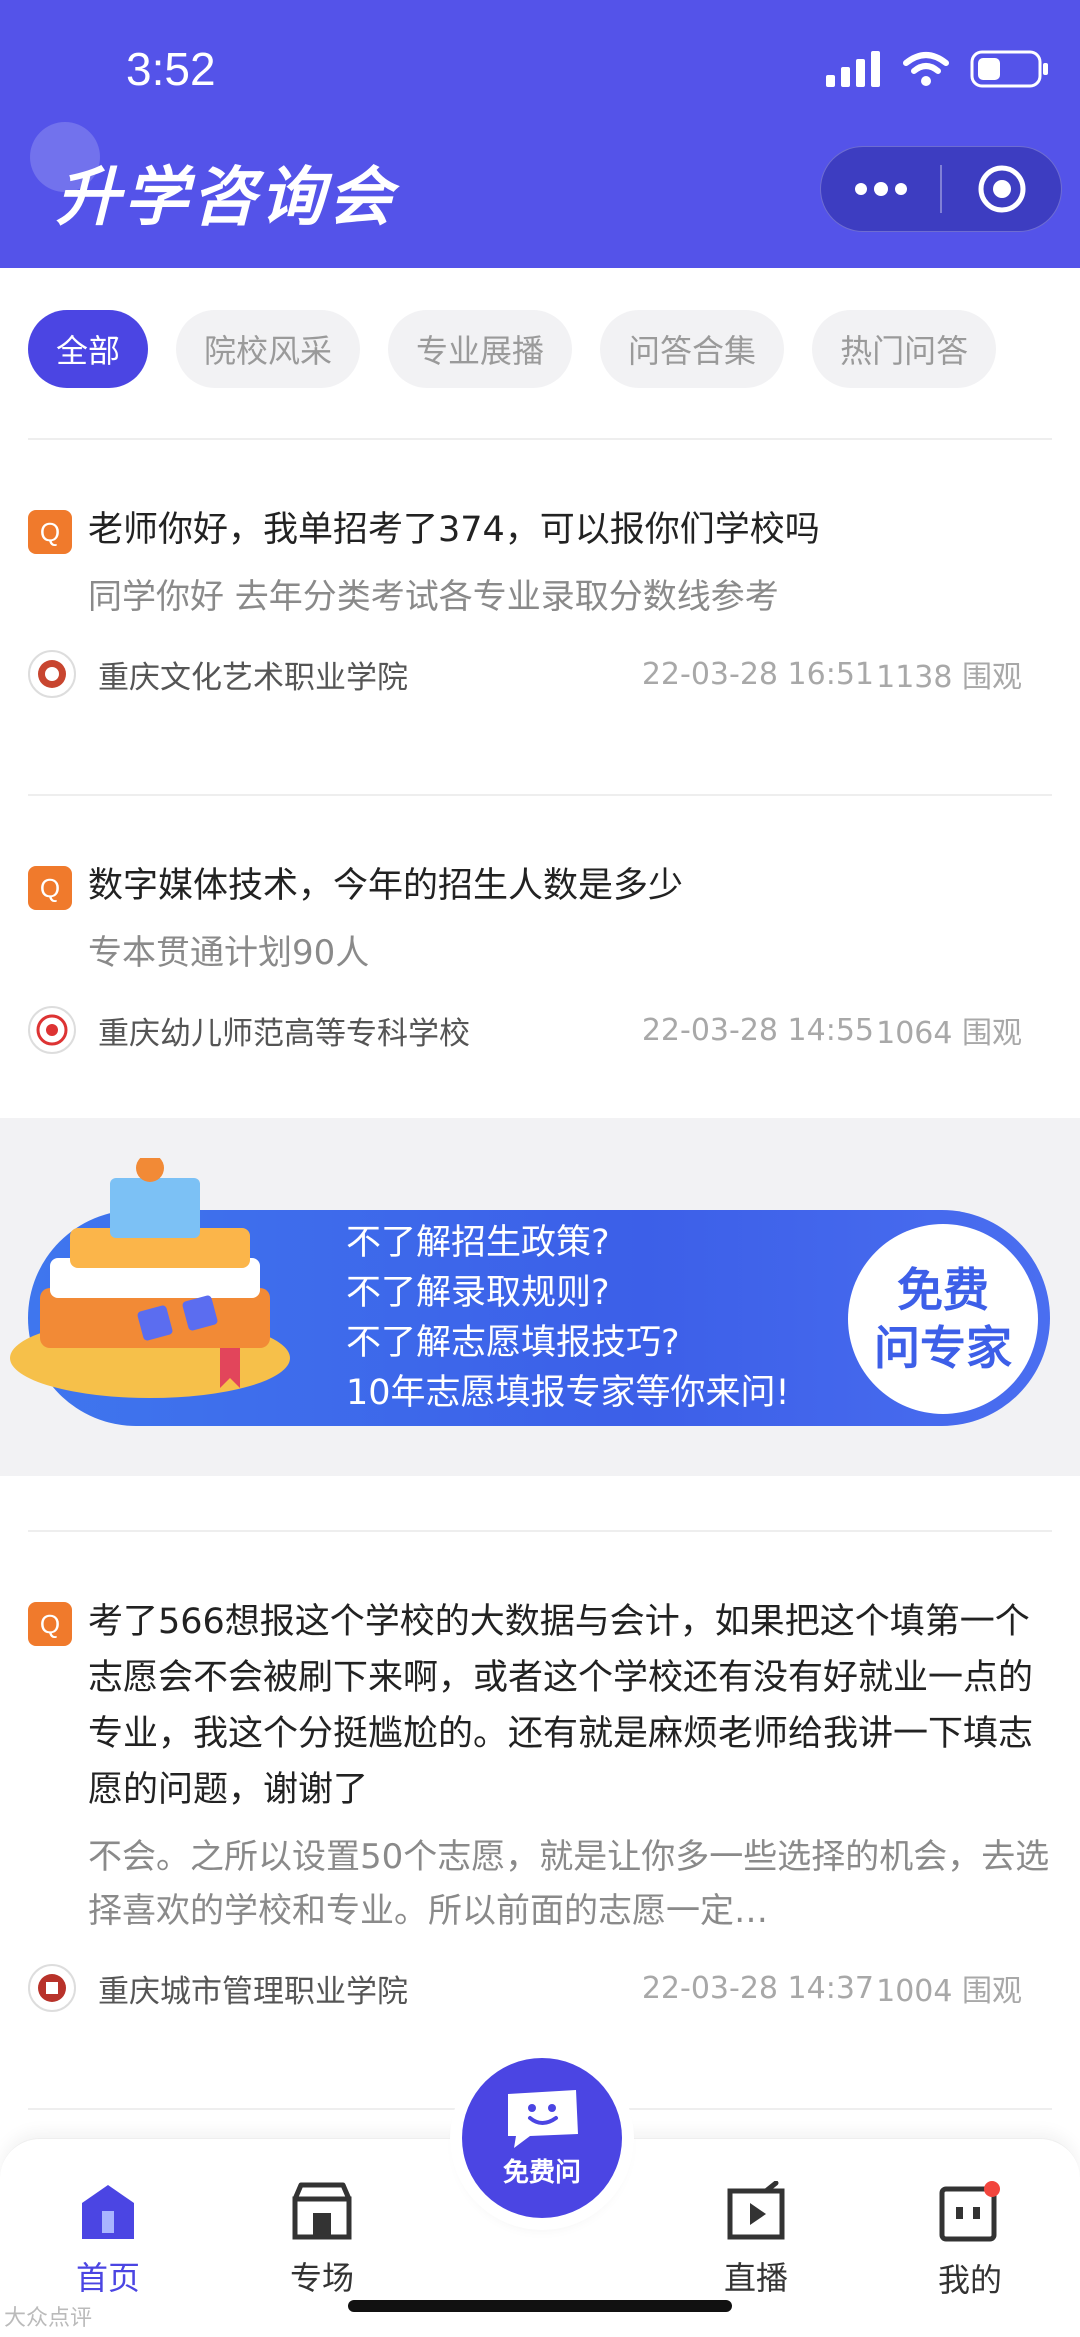 This screenshot has width=1080, height=2337. Describe the element at coordinates (229, 953) in the screenshot. I see `answer-text: 专本贯通计划90人` at that location.